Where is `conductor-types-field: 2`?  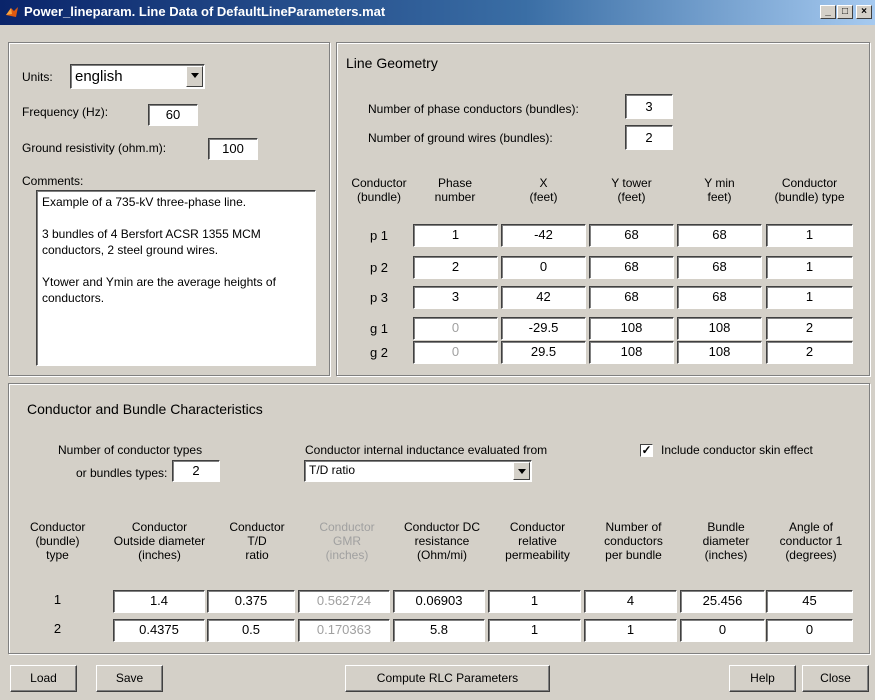
conductor-types-field: 2 is located at coordinates (196, 471).